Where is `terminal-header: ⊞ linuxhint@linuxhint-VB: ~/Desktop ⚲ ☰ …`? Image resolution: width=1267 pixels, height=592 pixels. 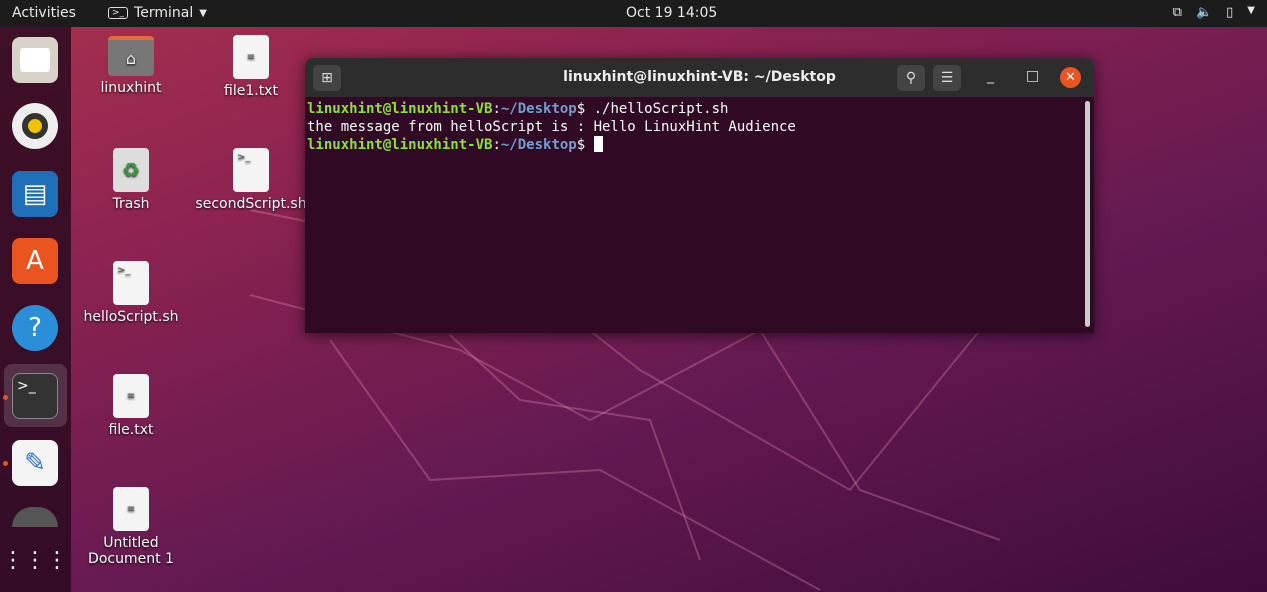
terminal-header: ⊞ linuxhint@linuxhint-VB: ~/Desktop ⚲ ☰ … is located at coordinates (699, 77).